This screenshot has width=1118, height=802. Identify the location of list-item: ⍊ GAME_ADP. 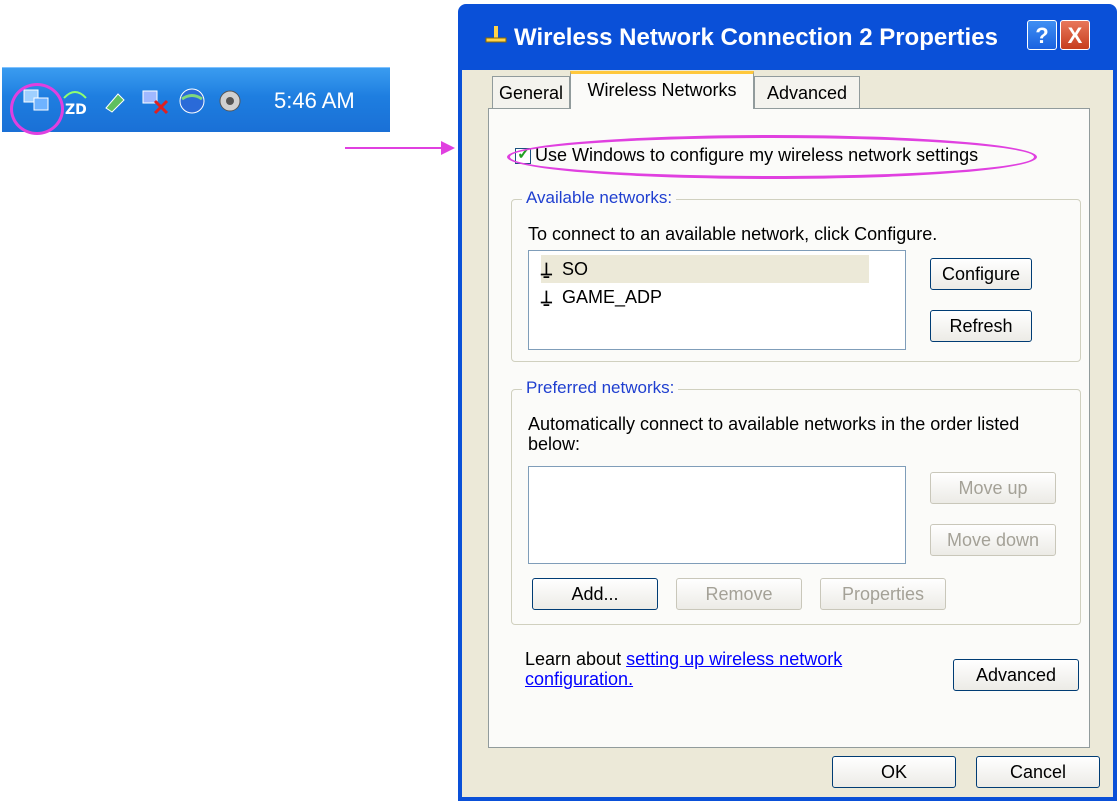
(705, 297).